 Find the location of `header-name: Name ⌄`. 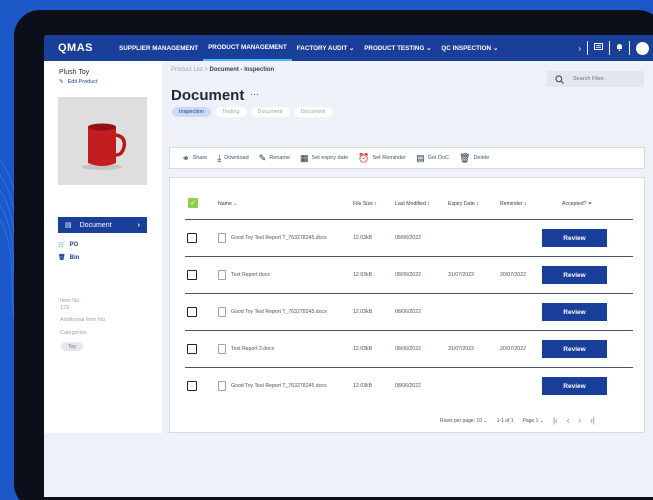

header-name: Name ⌄ is located at coordinates (228, 204).